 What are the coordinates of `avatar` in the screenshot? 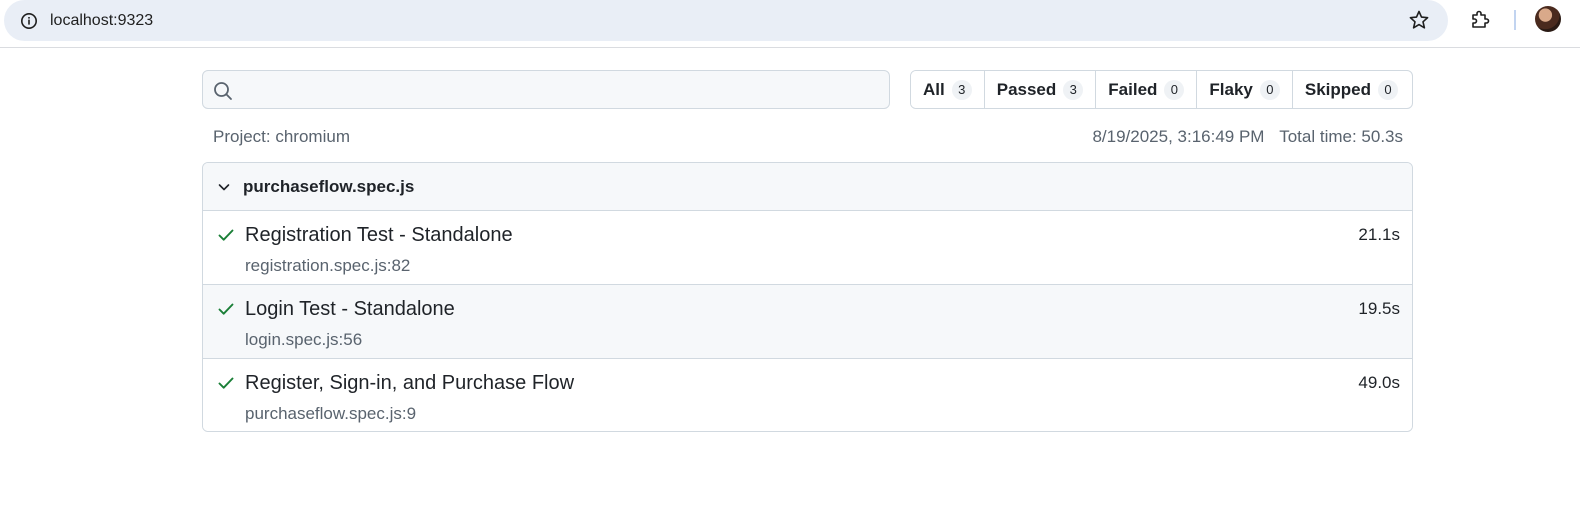 It's located at (1548, 19).